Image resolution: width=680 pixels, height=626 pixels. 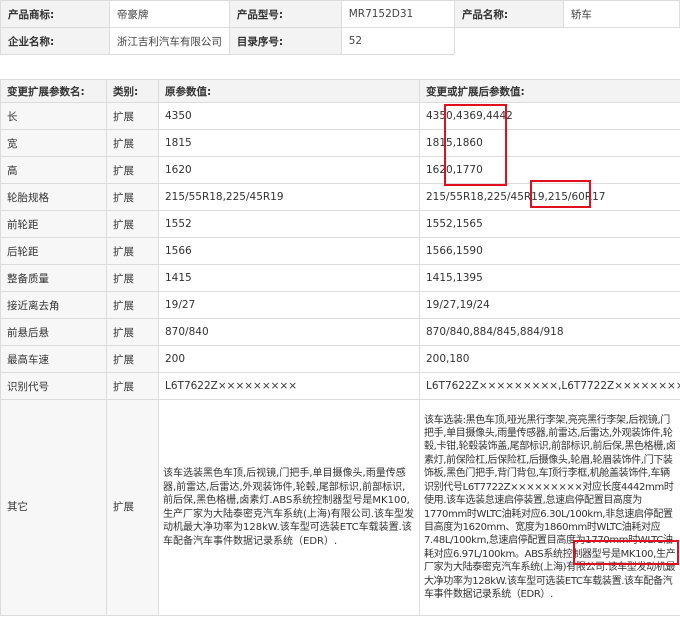 I want to click on param-original-value: 200, so click(x=289, y=359).